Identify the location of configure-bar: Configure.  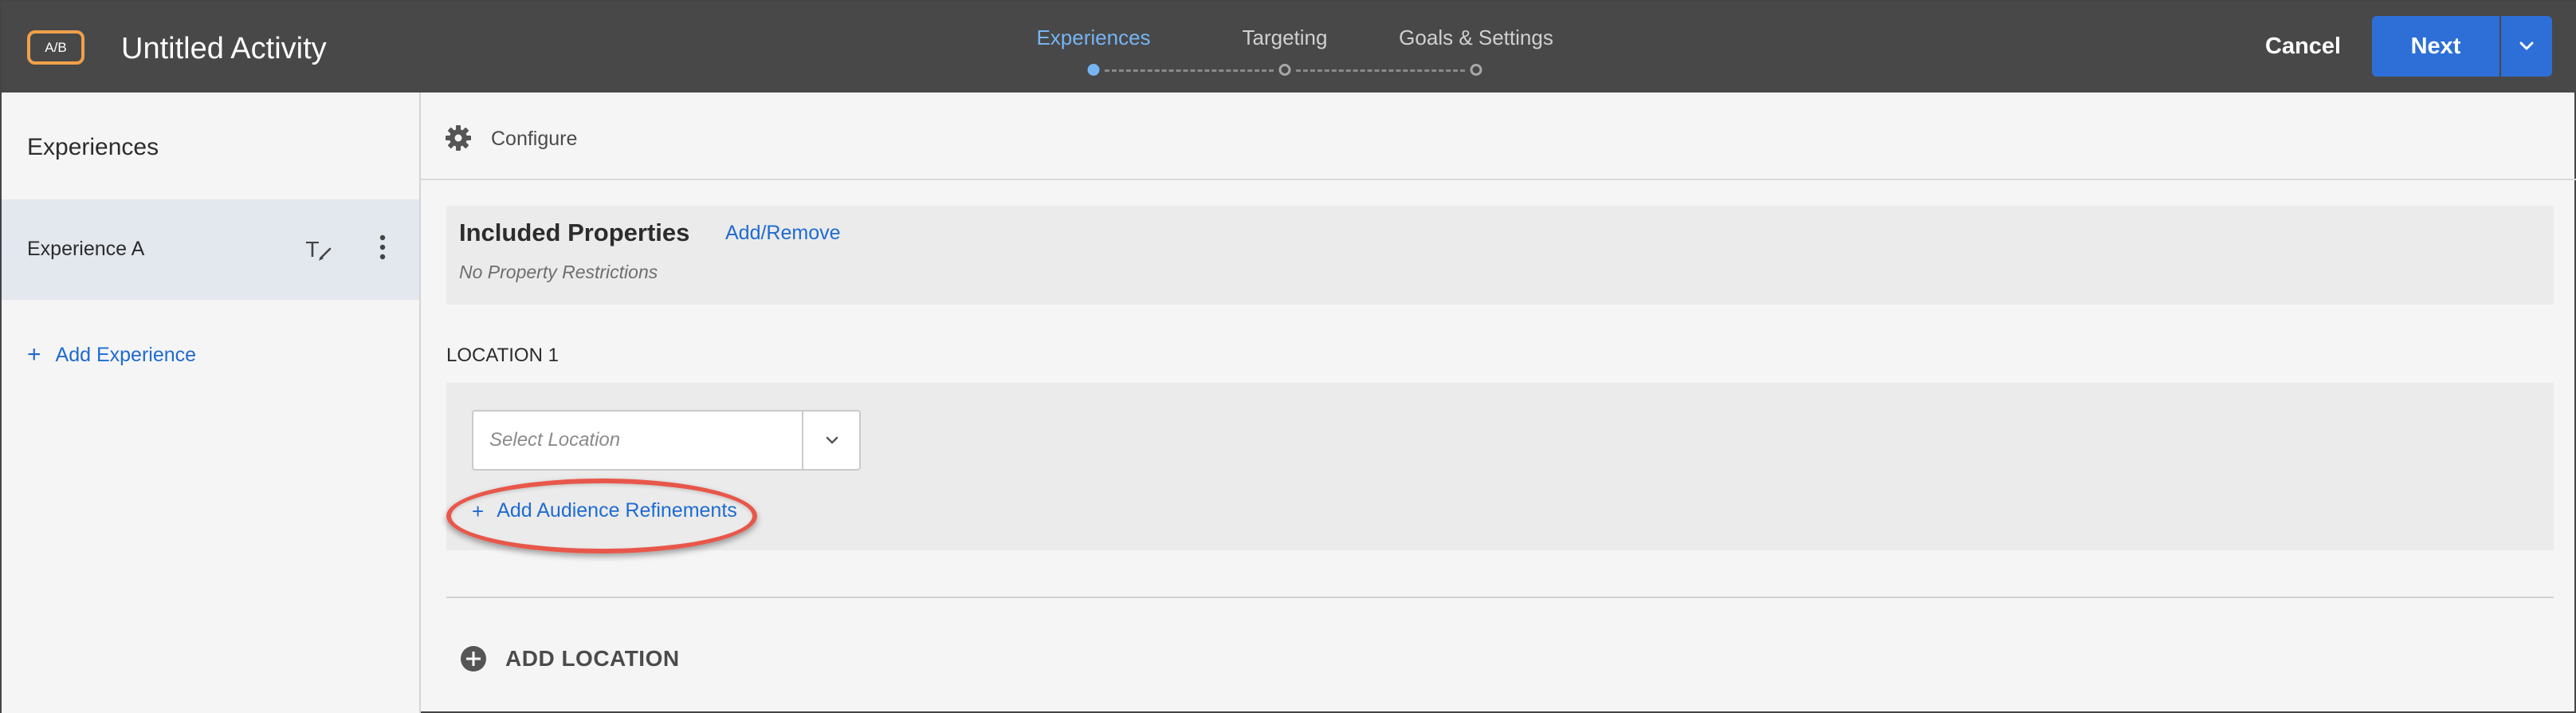
(1498, 136).